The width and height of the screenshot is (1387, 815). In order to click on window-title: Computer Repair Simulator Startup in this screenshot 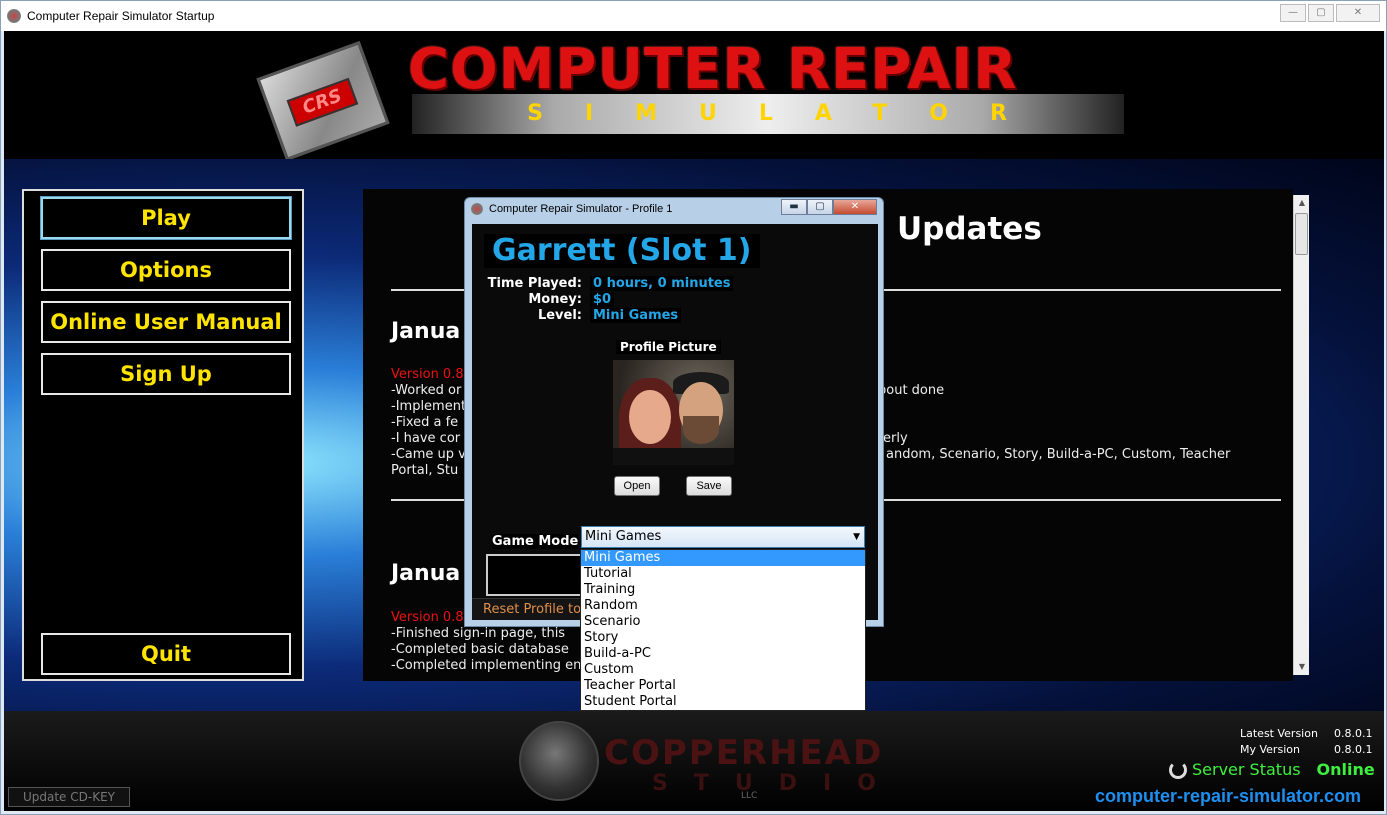, I will do `click(121, 16)`.